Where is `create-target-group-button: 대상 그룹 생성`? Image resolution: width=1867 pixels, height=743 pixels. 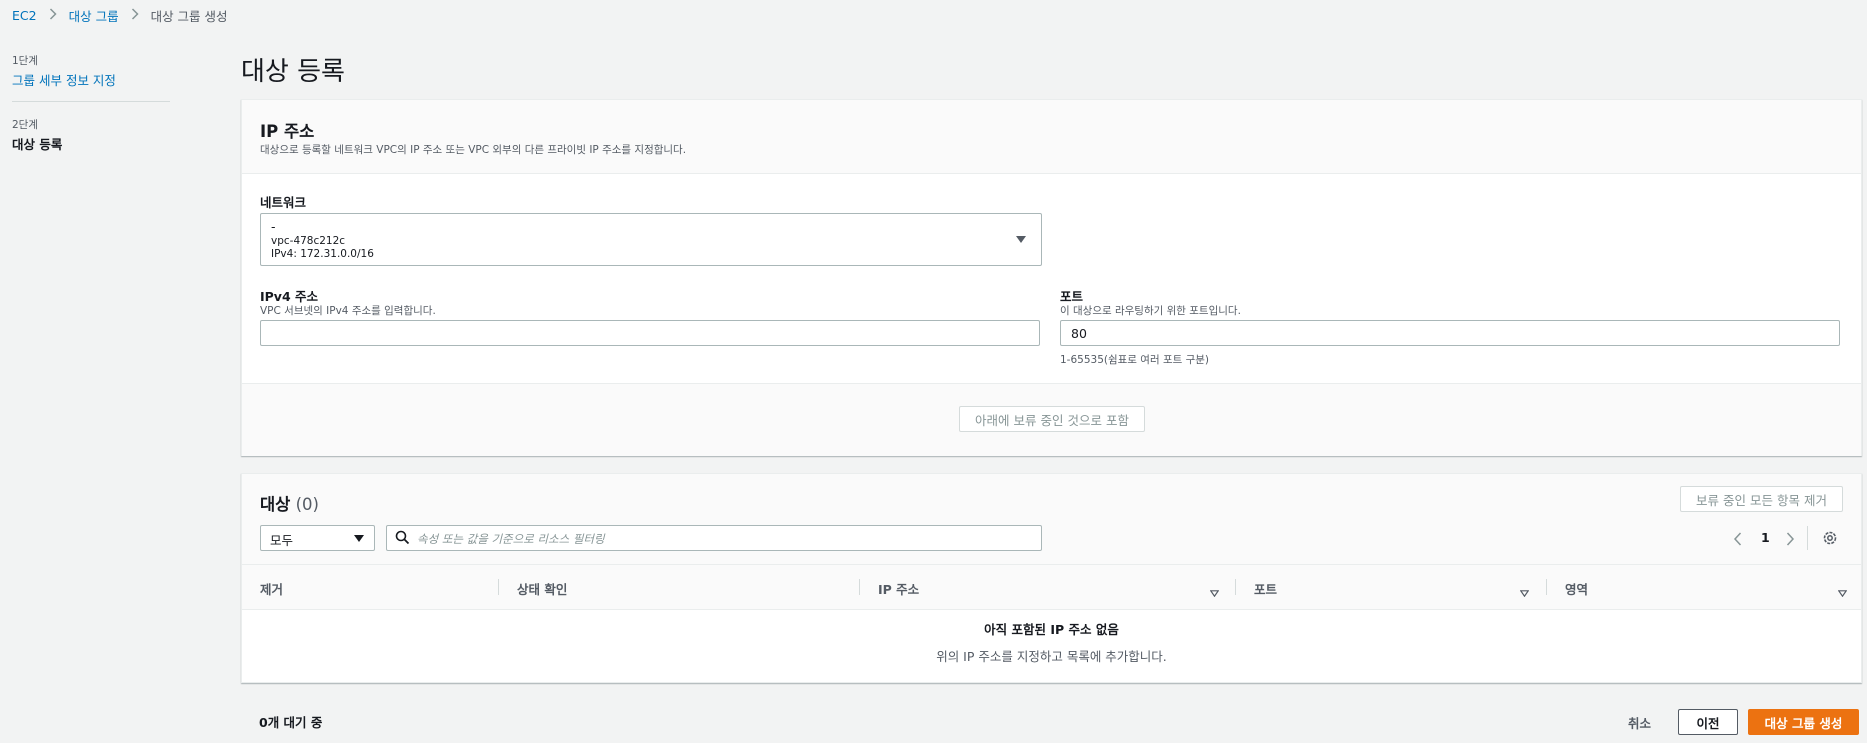
create-target-group-button: 대상 그룹 생성 is located at coordinates (1803, 722).